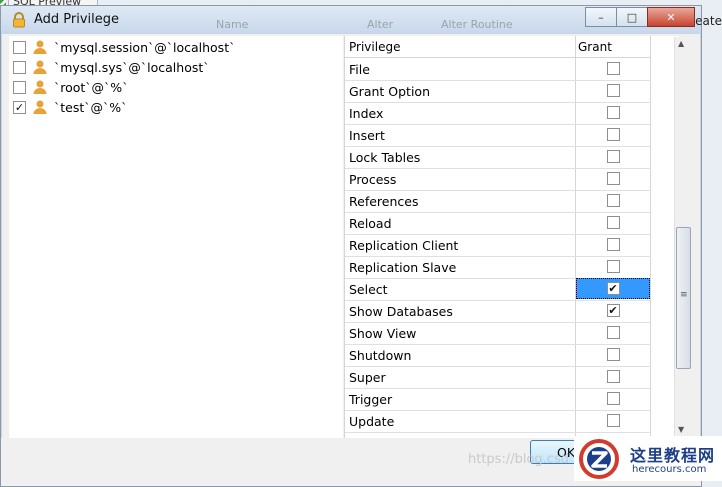 The width and height of the screenshot is (722, 487). I want to click on privilege-name: Insert, so click(367, 135).